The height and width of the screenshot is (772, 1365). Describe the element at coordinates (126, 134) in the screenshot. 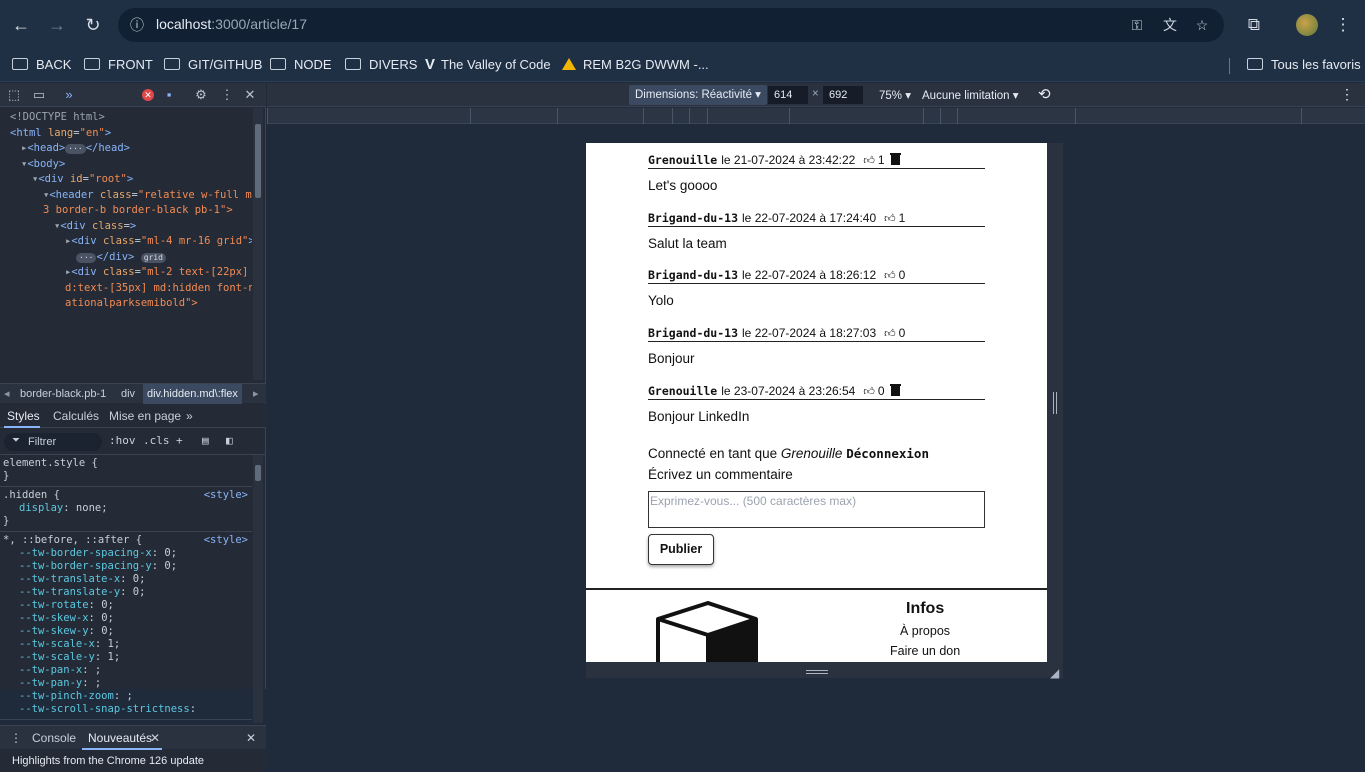

I see `dom-node-line: <html lang="en">` at that location.